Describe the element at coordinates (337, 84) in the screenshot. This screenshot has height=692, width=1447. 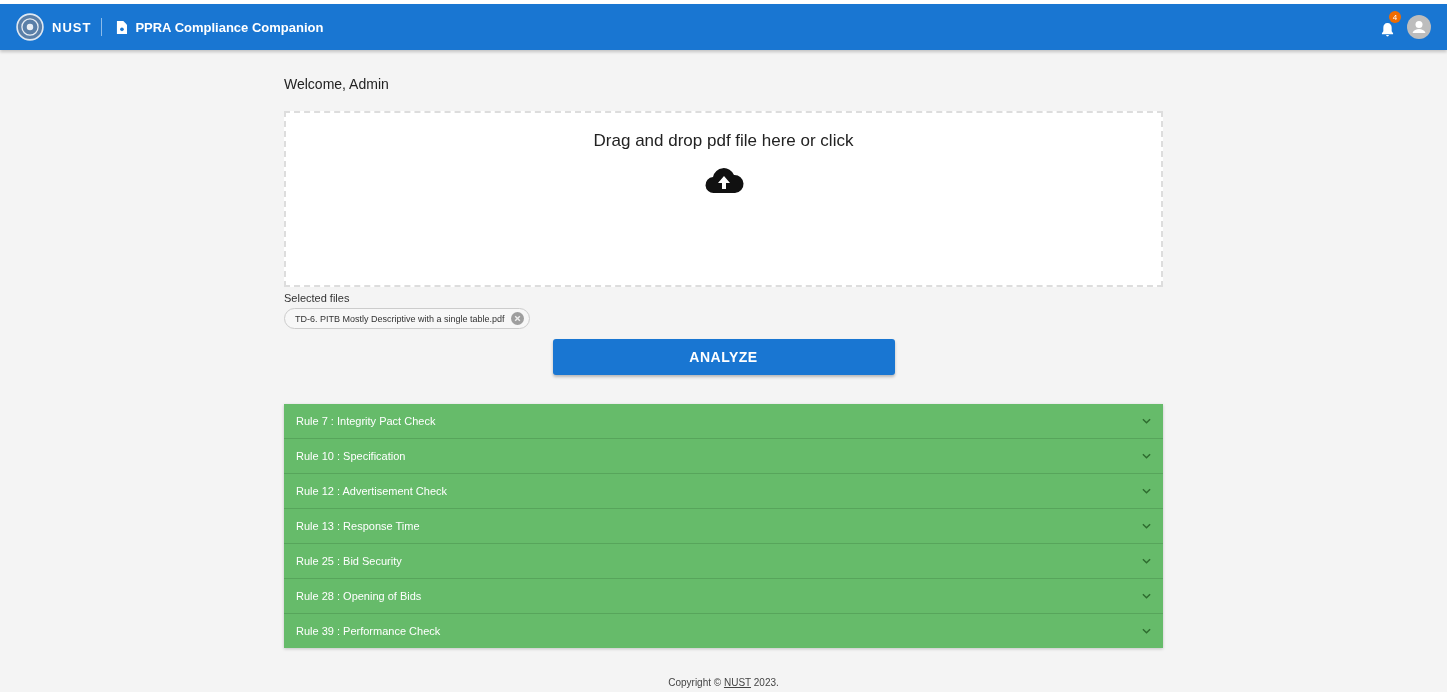
I see `welcome-text: Welcome, Admin` at that location.